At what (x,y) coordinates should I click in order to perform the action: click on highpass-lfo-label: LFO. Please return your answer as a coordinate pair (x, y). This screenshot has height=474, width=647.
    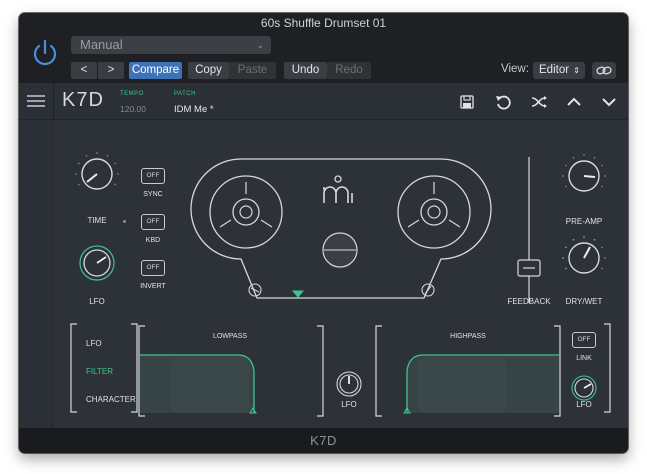
    Looking at the image, I should click on (584, 404).